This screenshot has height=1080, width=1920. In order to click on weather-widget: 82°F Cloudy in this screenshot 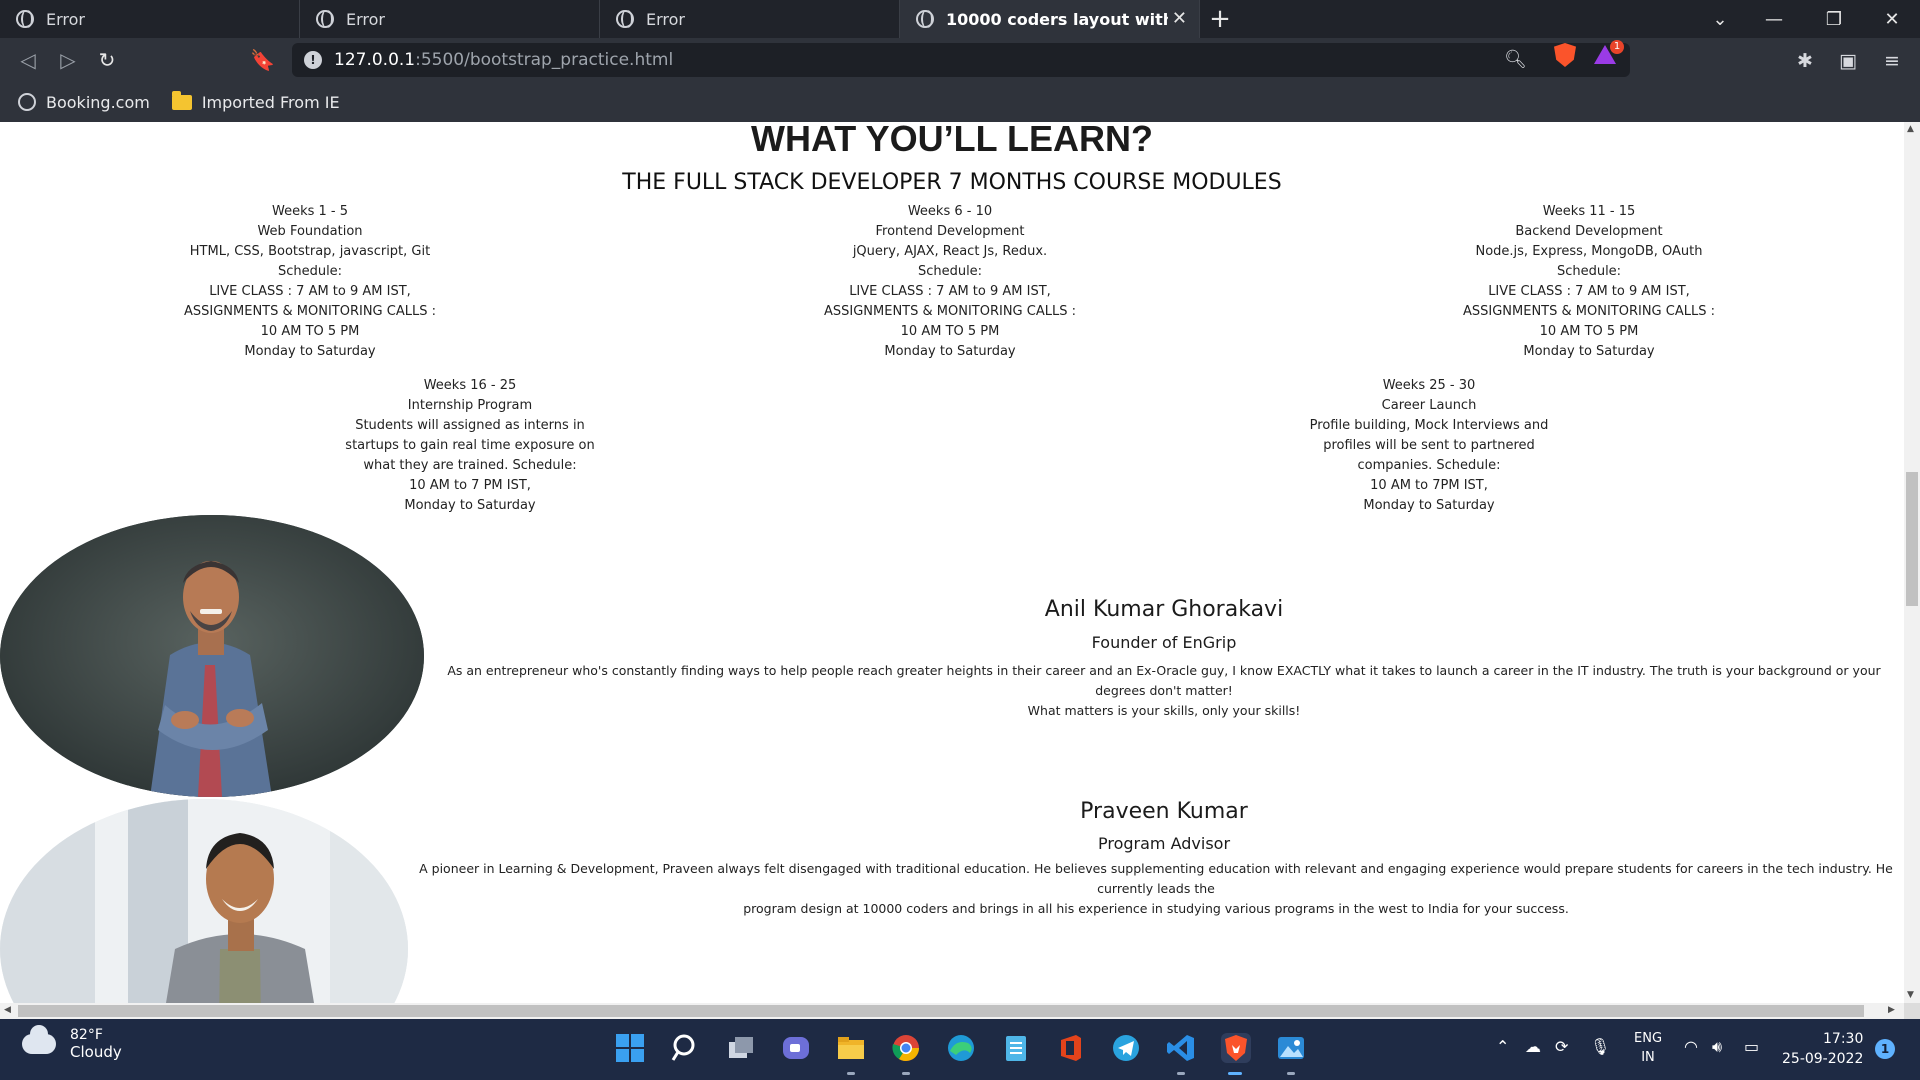, I will do `click(72, 1043)`.